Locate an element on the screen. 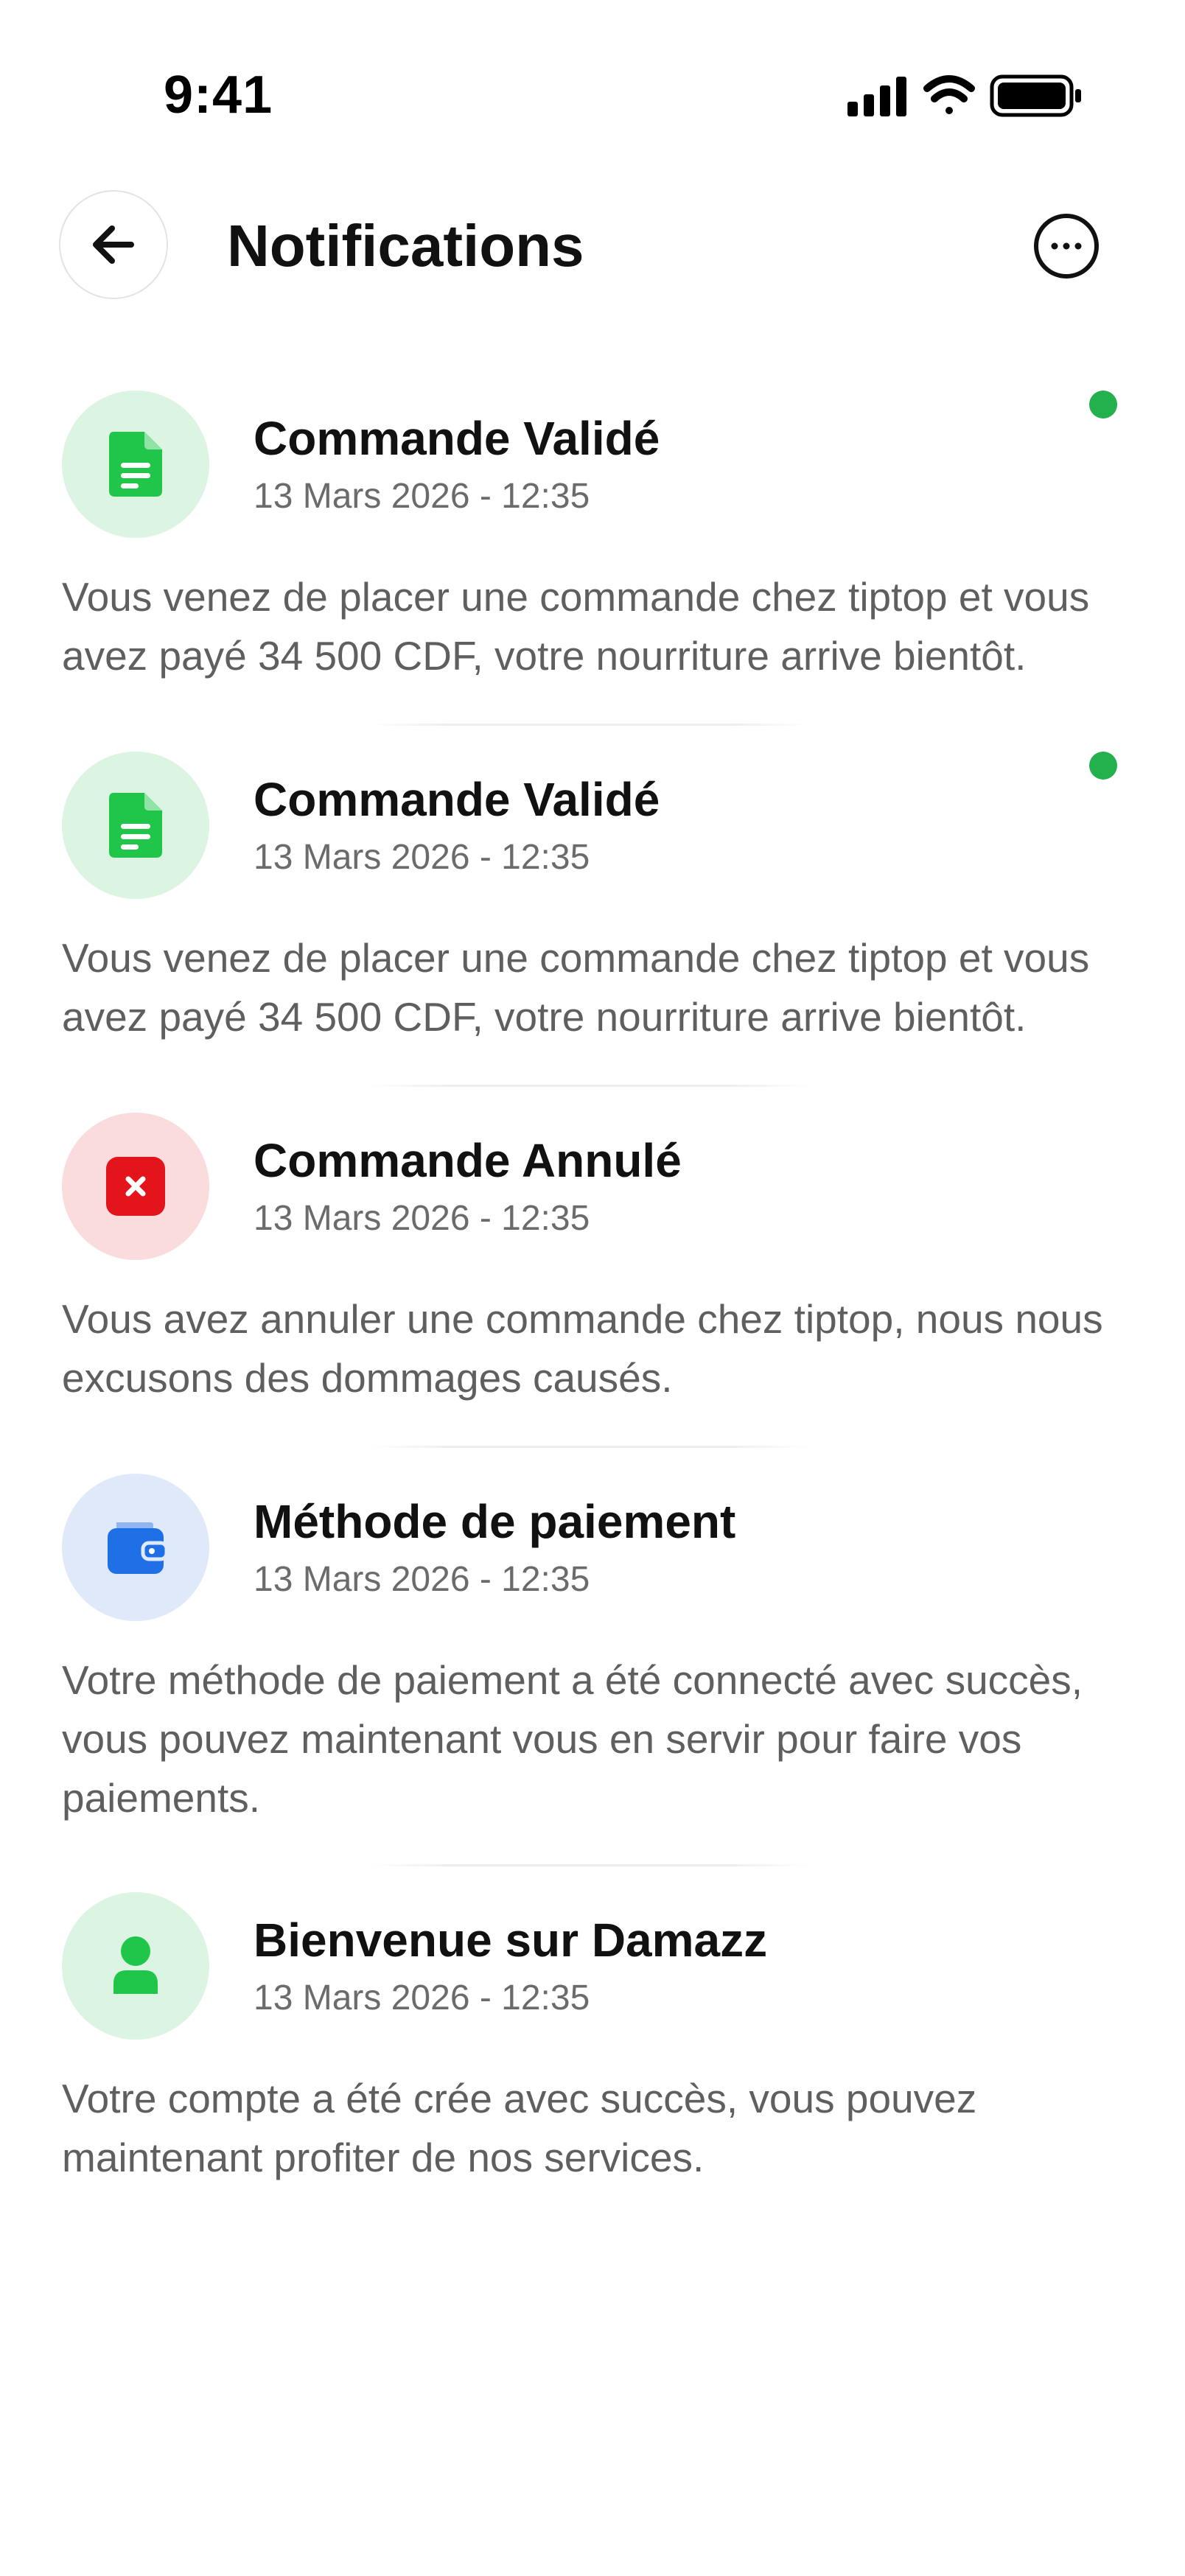  notification-title: Bienvenue sur Damazz is located at coordinates (511, 1940).